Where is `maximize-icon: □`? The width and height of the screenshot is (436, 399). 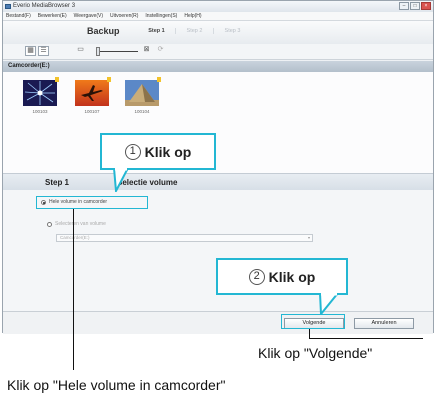 maximize-icon: □ is located at coordinates (415, 6).